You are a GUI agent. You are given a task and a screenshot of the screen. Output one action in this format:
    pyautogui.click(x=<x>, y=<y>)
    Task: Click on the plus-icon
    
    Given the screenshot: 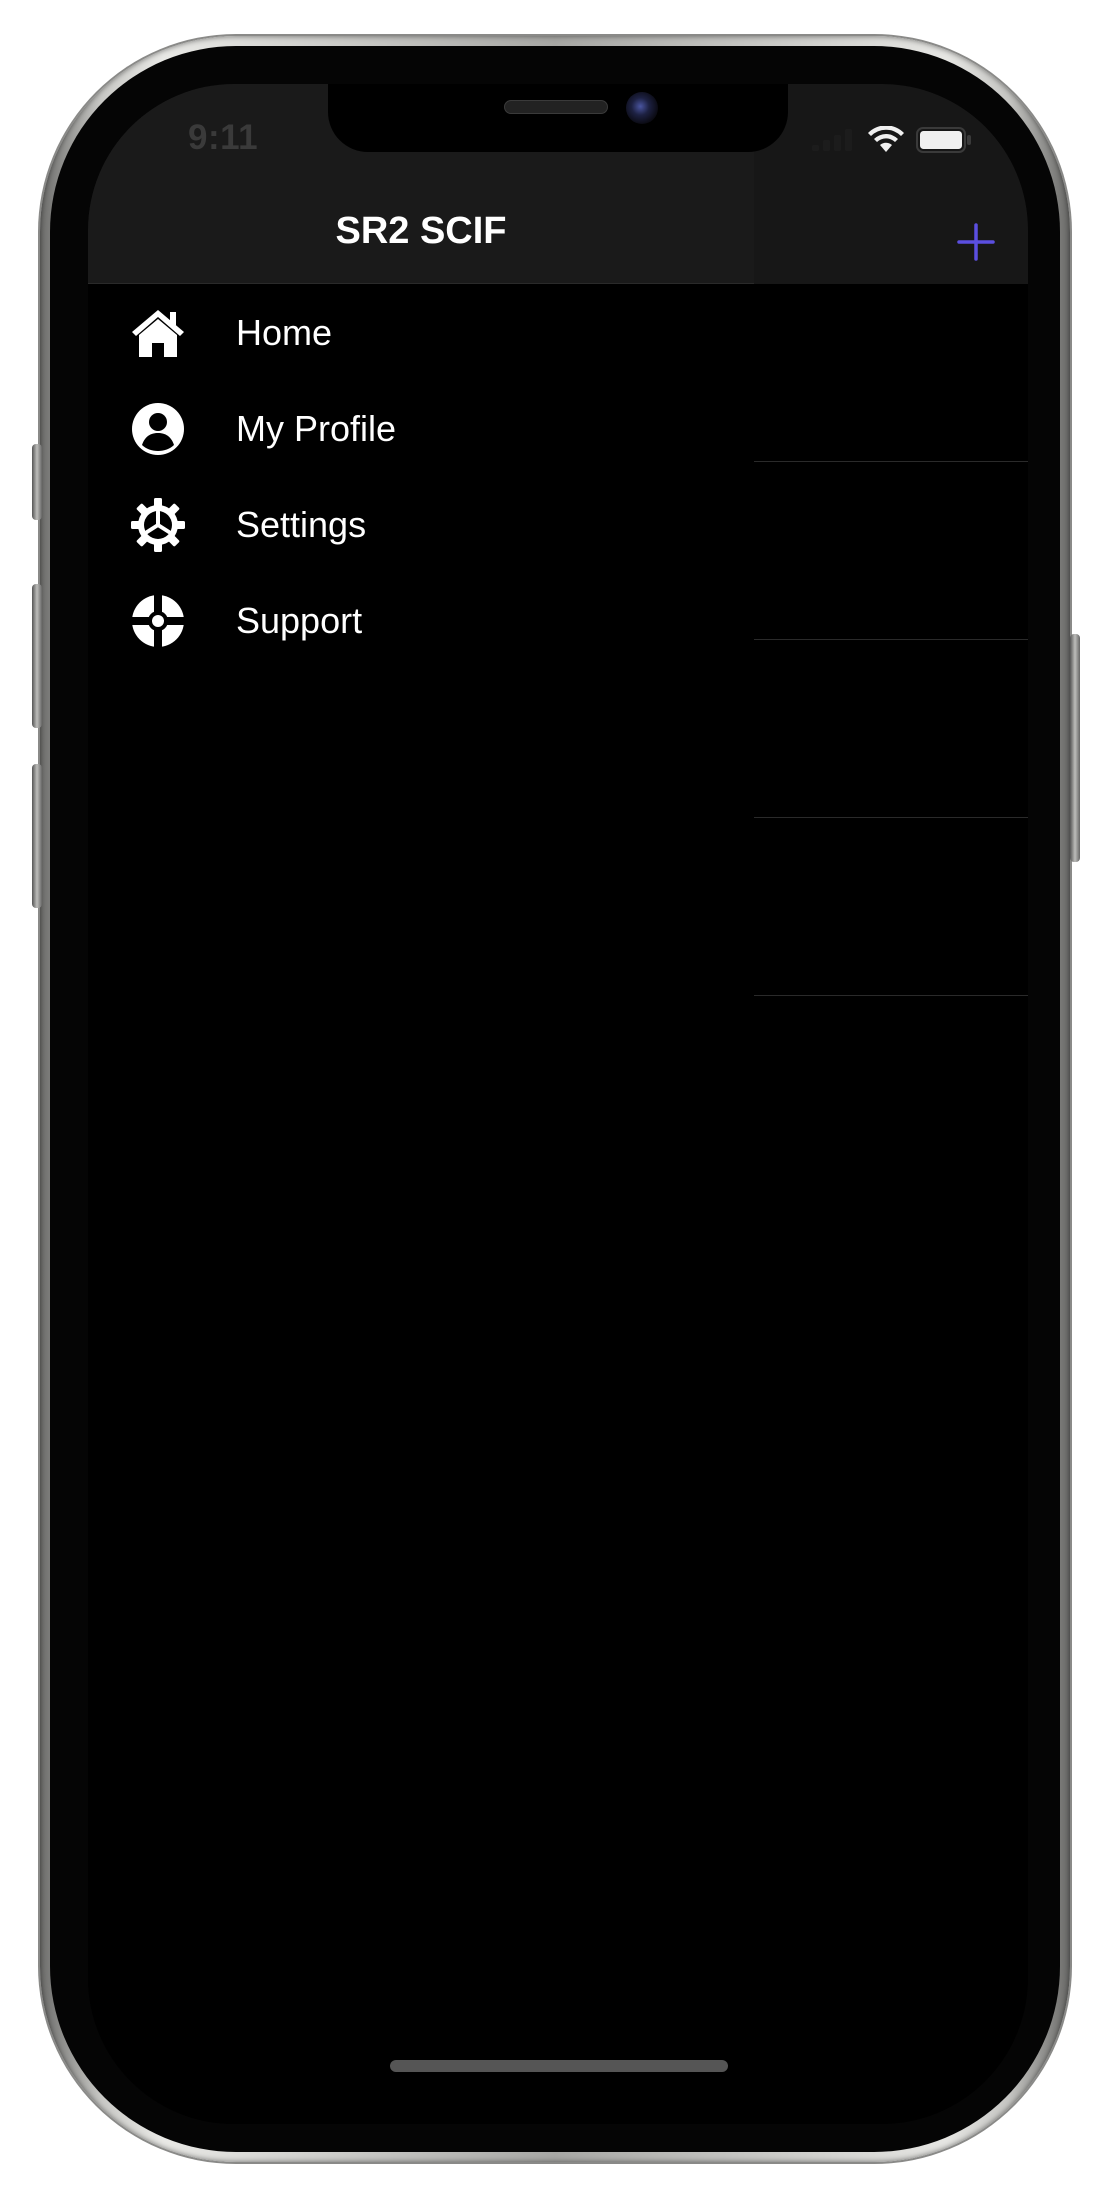 What is the action you would take?
    pyautogui.click(x=976, y=242)
    